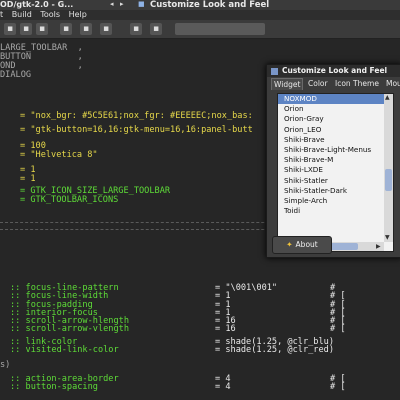 The height and width of the screenshot is (400, 400). Describe the element at coordinates (388, 180) in the screenshot. I see `vertical-scroll-thumb` at that location.